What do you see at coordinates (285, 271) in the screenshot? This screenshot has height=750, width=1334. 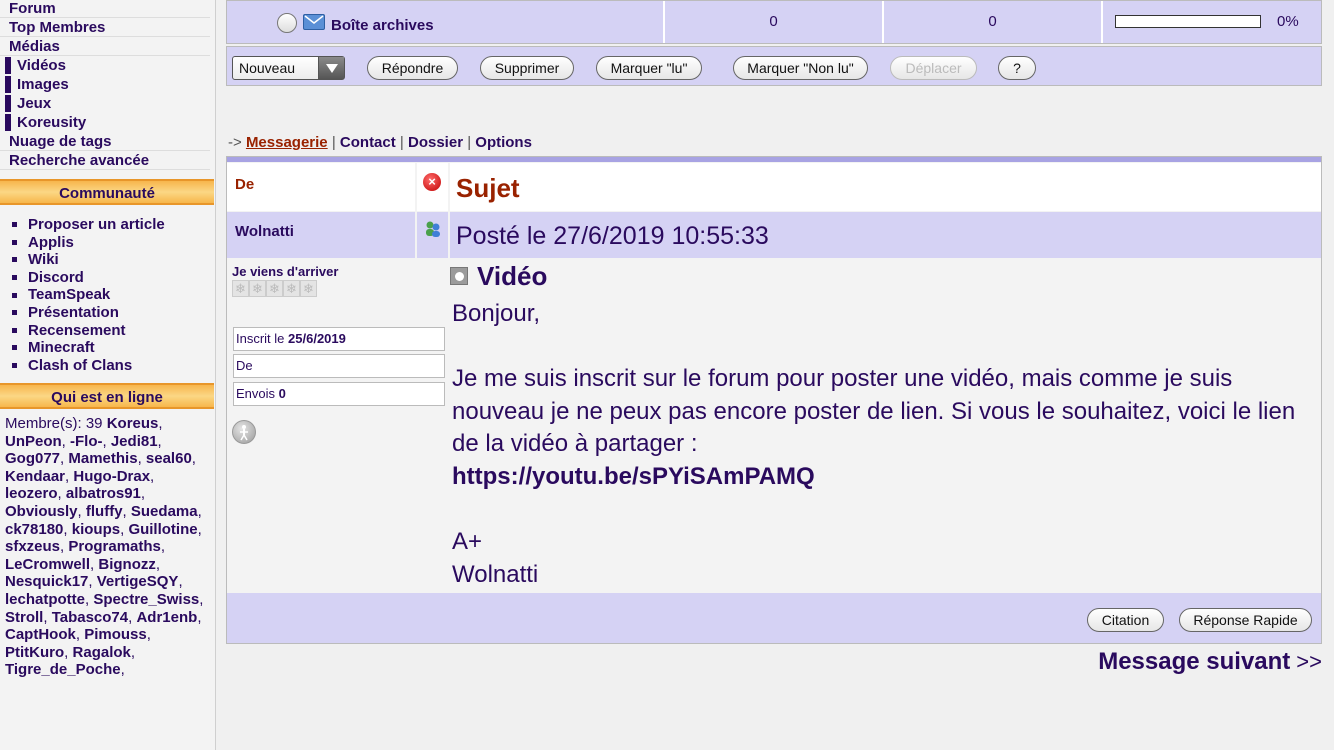 I see `user-rank: Je viens d'arriver` at bounding box center [285, 271].